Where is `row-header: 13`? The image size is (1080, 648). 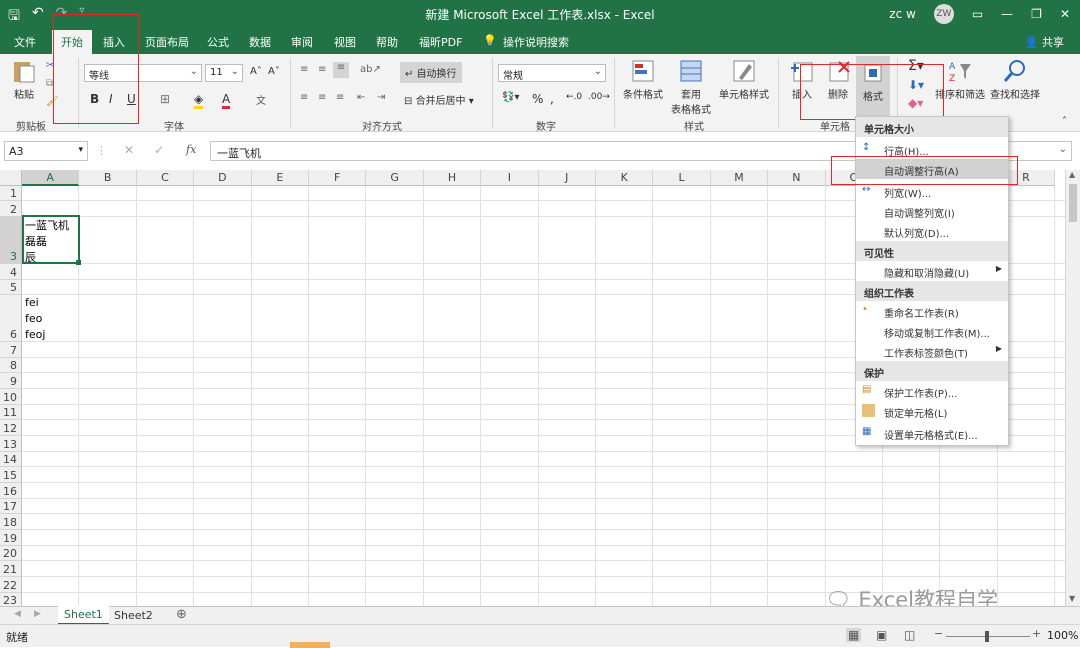 row-header: 13 is located at coordinates (11, 444).